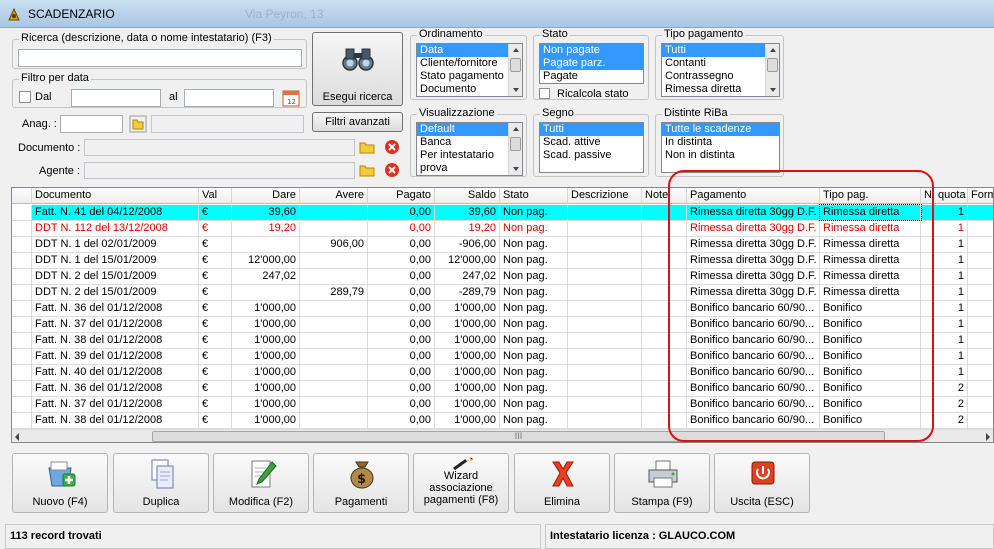 This screenshot has width=994, height=549. I want to click on table-cell: Fatt. N. 40 del 01/12/2008, so click(115, 372).